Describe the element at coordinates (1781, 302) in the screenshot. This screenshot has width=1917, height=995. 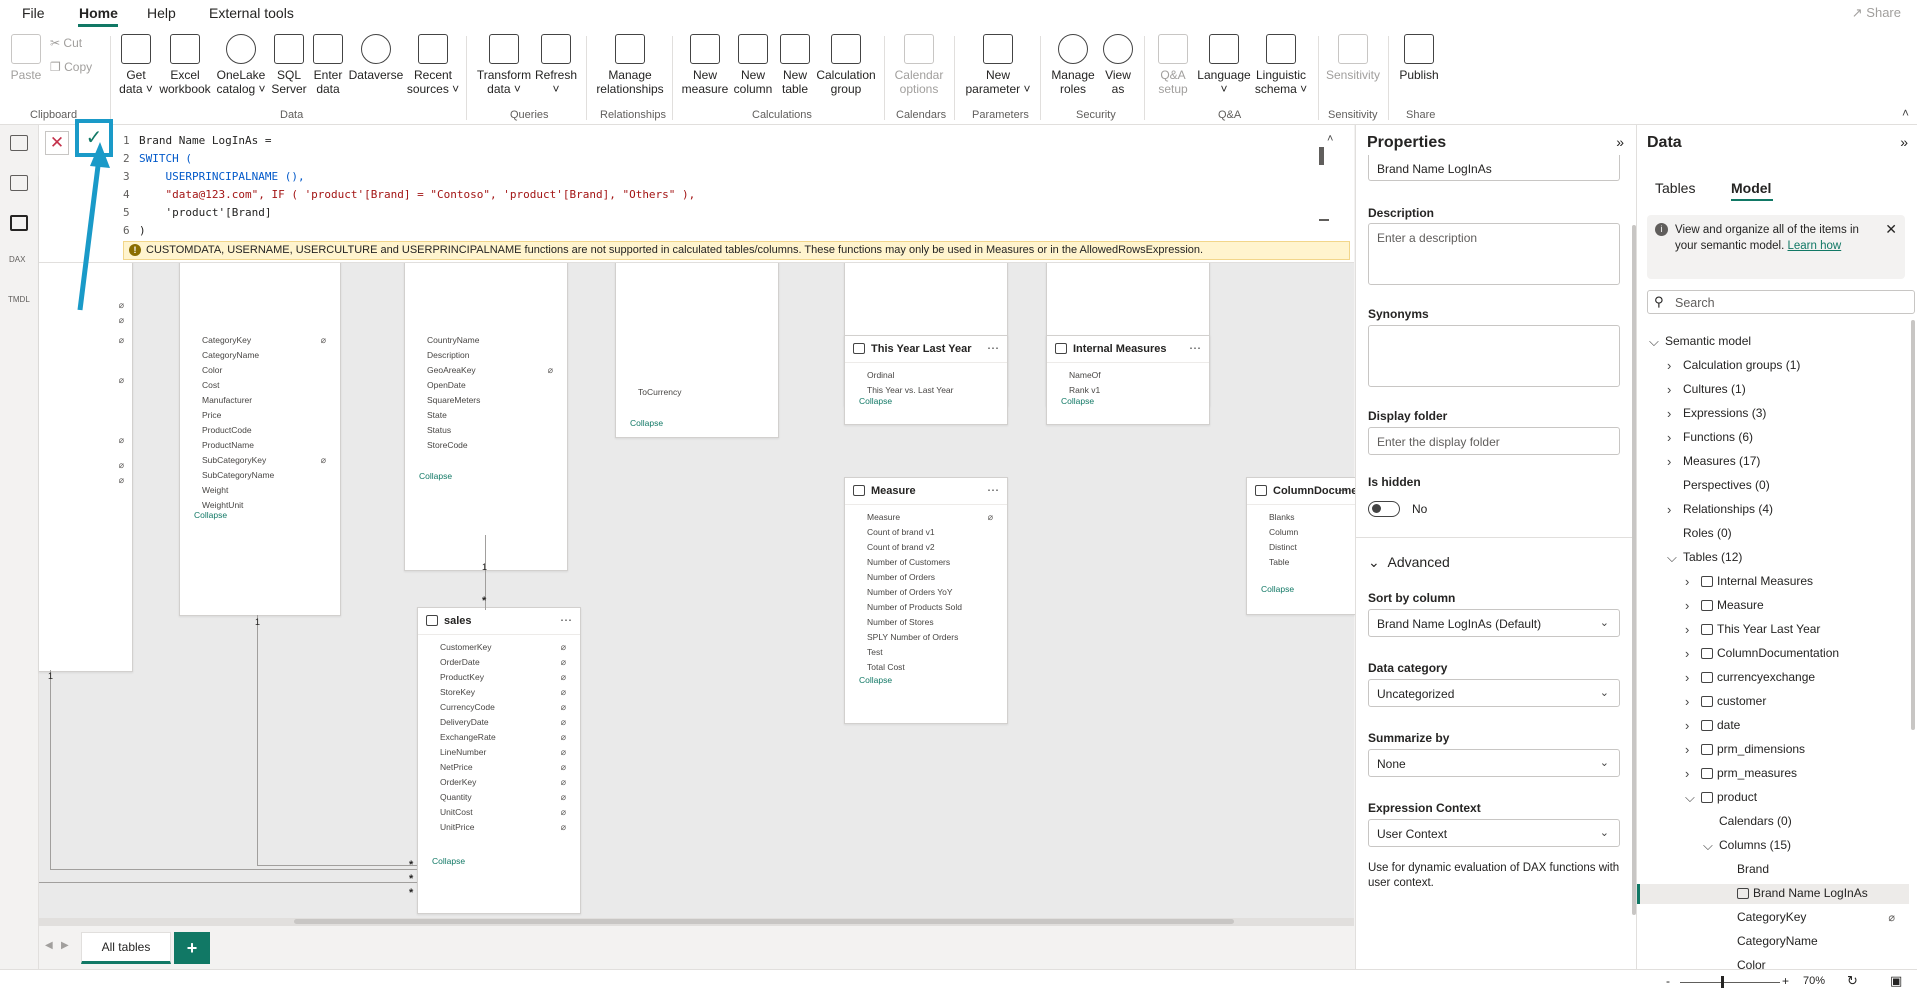
I see `search-input: ⚲ Search` at that location.